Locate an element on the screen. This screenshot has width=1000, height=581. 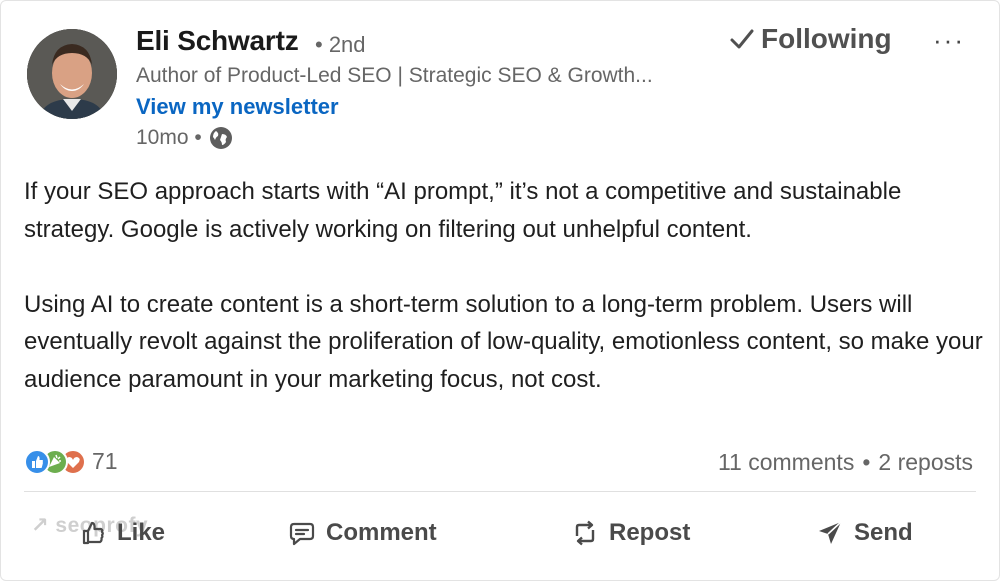
author-avatar is located at coordinates (72, 74).